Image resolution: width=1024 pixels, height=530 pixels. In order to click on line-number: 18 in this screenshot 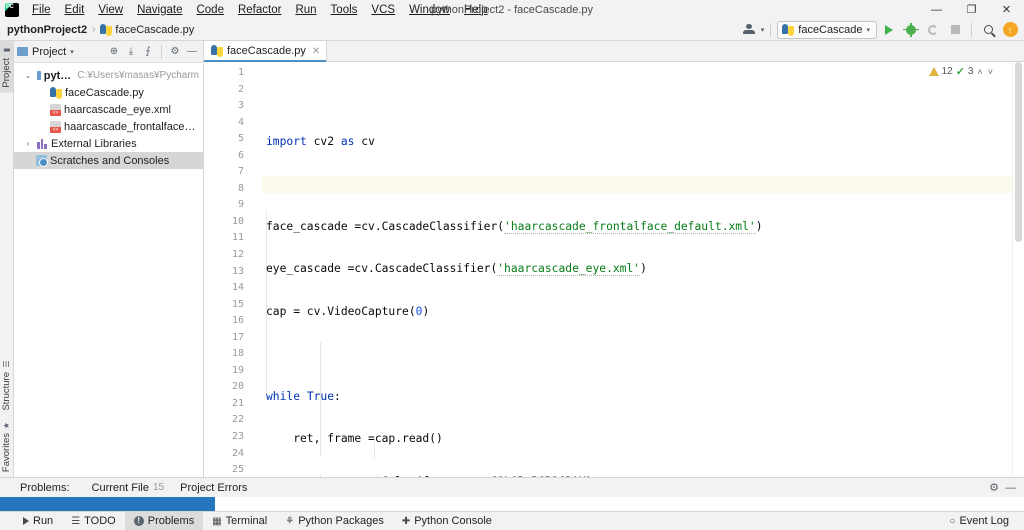, I will do `click(237, 354)`.